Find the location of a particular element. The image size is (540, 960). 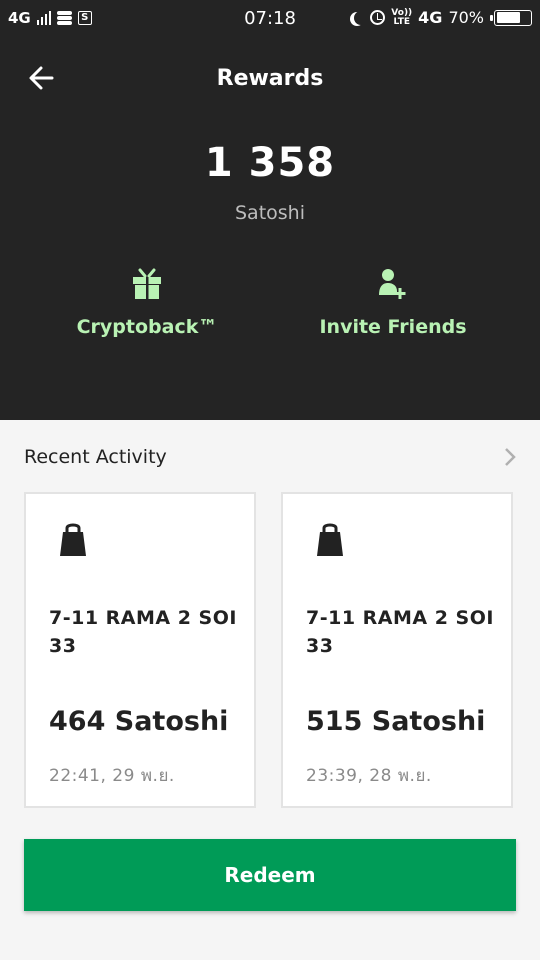

invite-friends-button: Invite Friends is located at coordinates (393, 300).